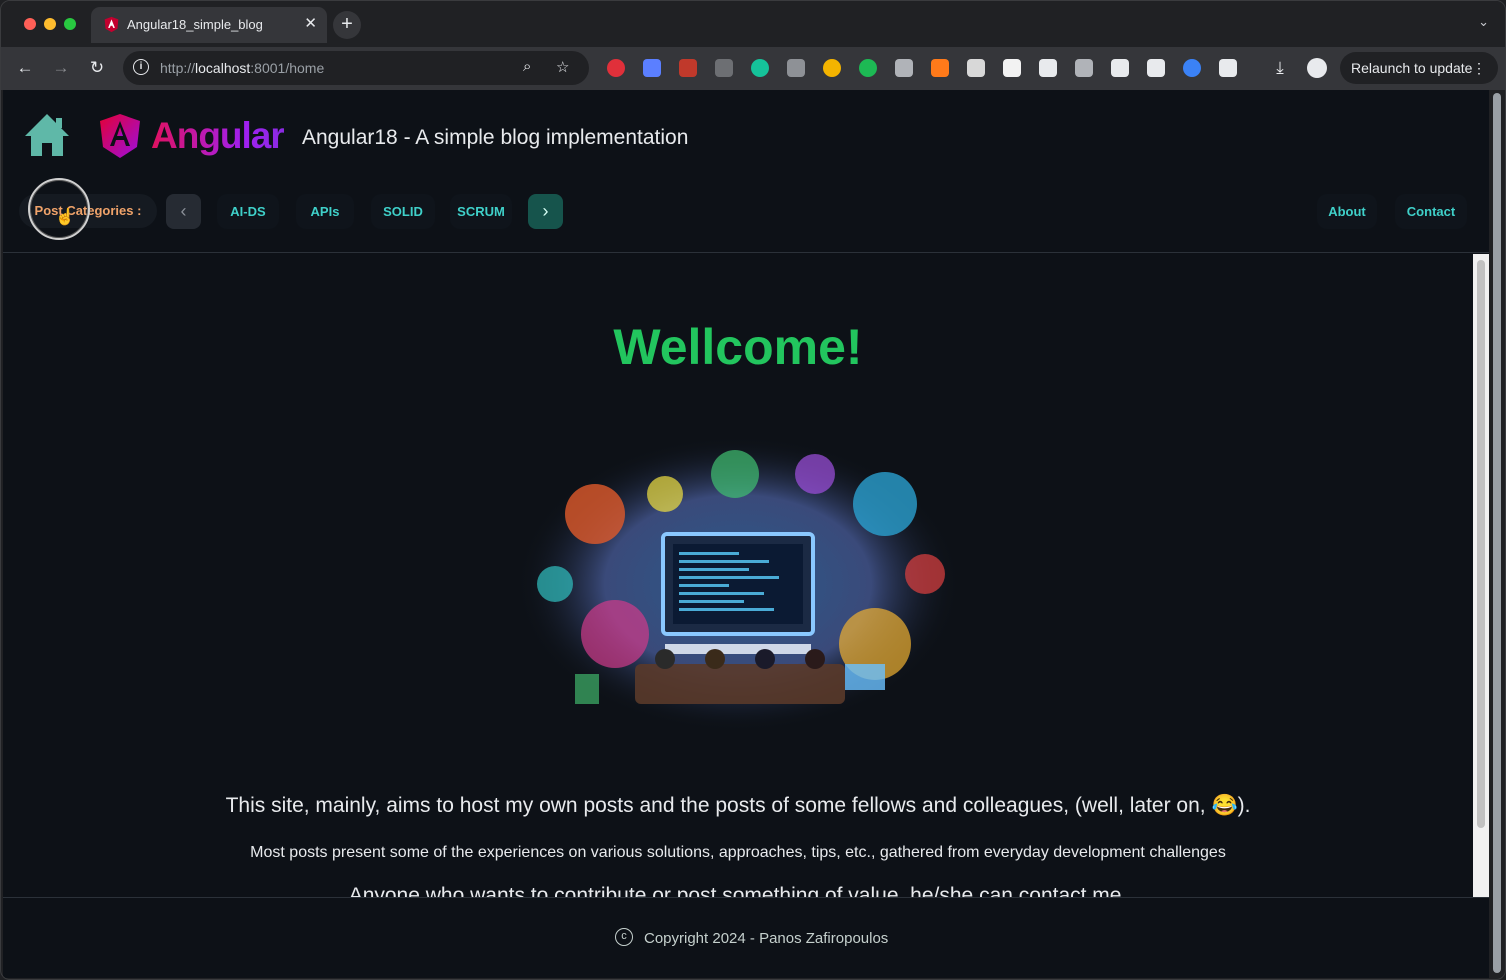  Describe the element at coordinates (796, 68) in the screenshot. I see `extension-circle-icon` at that location.